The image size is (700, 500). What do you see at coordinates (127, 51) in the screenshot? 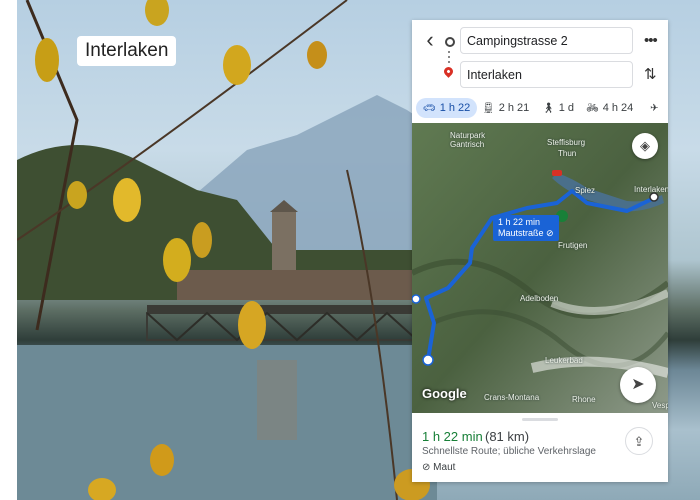
I see `place-label: Interlaken` at bounding box center [127, 51].